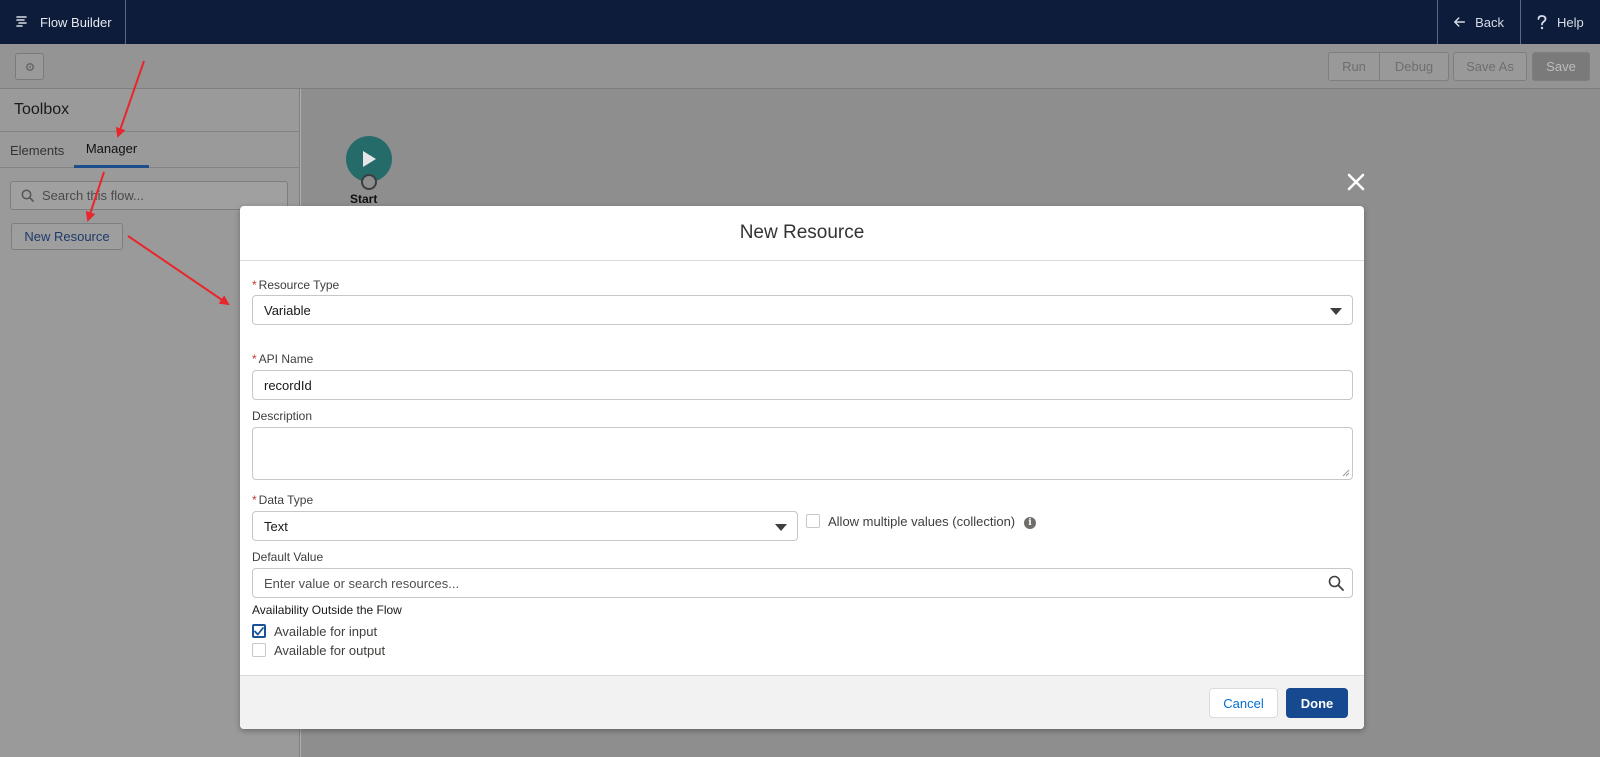 The height and width of the screenshot is (757, 1600). Describe the element at coordinates (288, 557) in the screenshot. I see `default-value-label: Default Value` at that location.